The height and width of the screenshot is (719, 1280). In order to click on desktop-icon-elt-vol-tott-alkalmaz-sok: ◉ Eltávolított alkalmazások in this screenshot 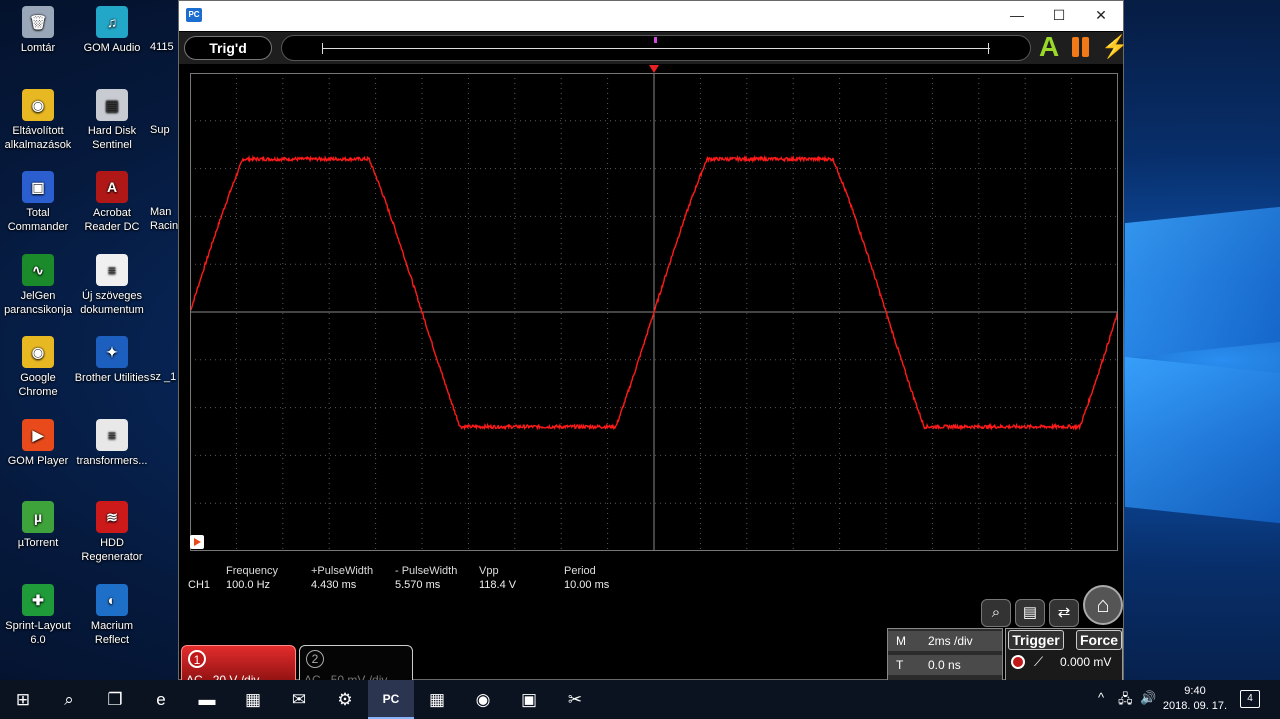, I will do `click(38, 120)`.